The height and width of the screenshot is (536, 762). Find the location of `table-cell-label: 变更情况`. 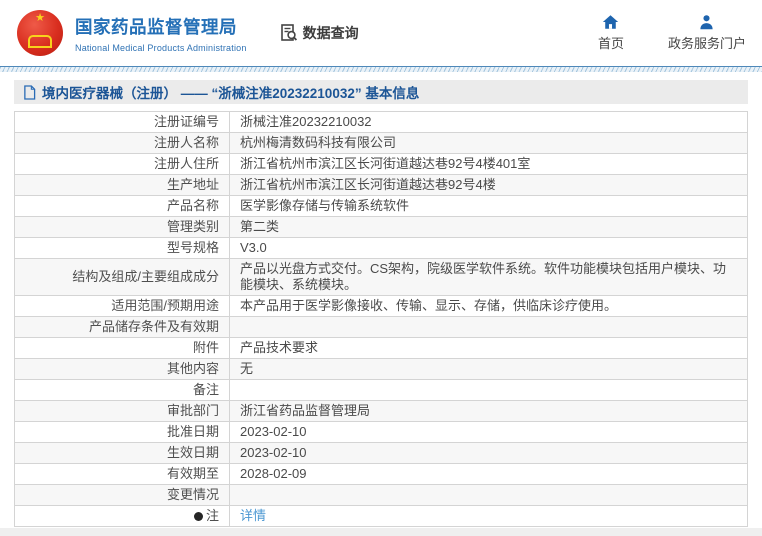

table-cell-label: 变更情况 is located at coordinates (122, 495).